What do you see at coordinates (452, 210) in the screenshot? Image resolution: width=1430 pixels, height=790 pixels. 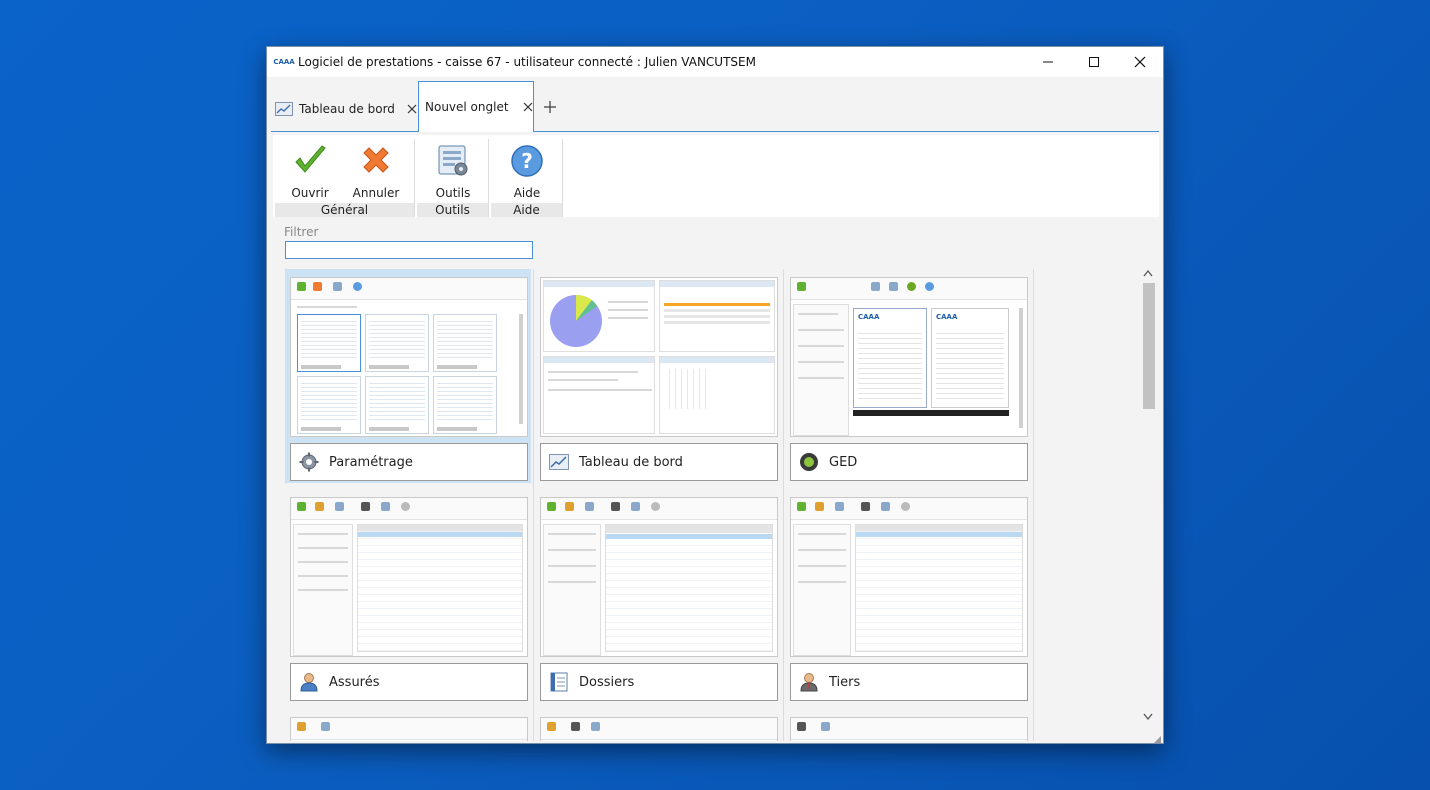 I see `ribbon-group-label: Outils` at bounding box center [452, 210].